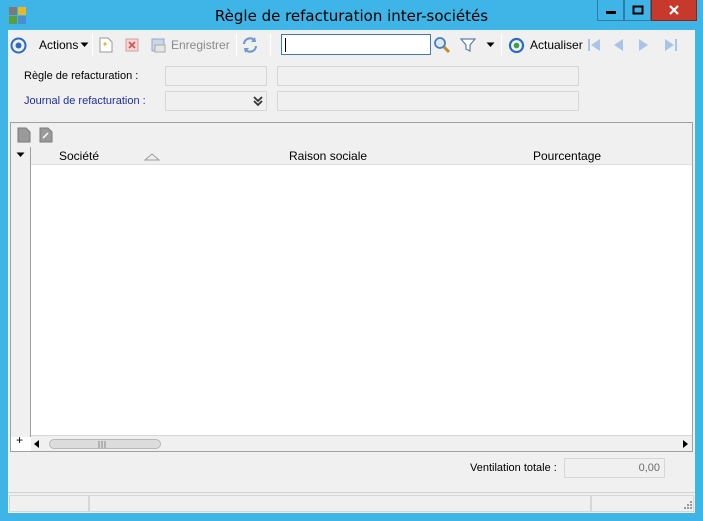 Image resolution: width=703 pixels, height=521 pixels. What do you see at coordinates (351, 472) in the screenshot?
I see `totals-area: Ventilation totale : 0,00` at bounding box center [351, 472].